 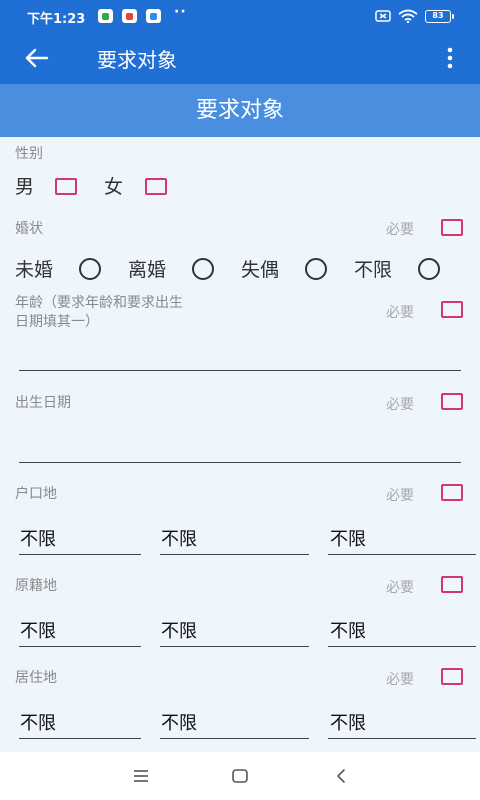 I want to click on gender-female-checkbox, so click(x=156, y=186).